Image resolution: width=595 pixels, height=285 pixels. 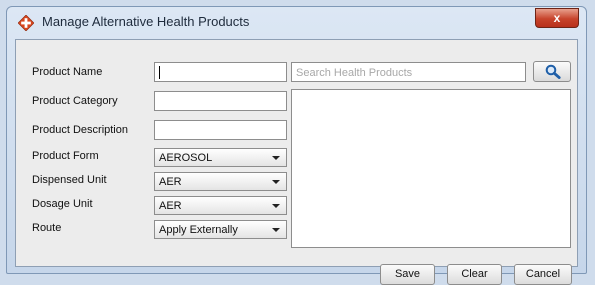 I want to click on product-form-dropdown: AEROSOL, so click(x=220, y=157).